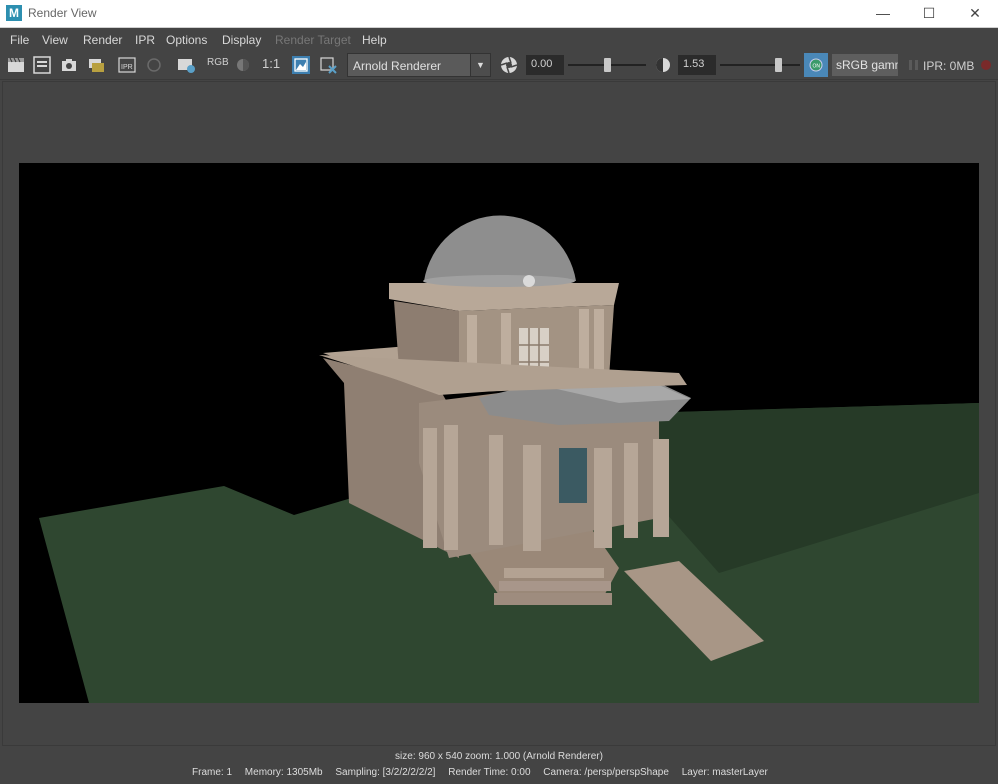 The height and width of the screenshot is (784, 998). What do you see at coordinates (663, 65) in the screenshot?
I see `gamma-contrast-icon` at bounding box center [663, 65].